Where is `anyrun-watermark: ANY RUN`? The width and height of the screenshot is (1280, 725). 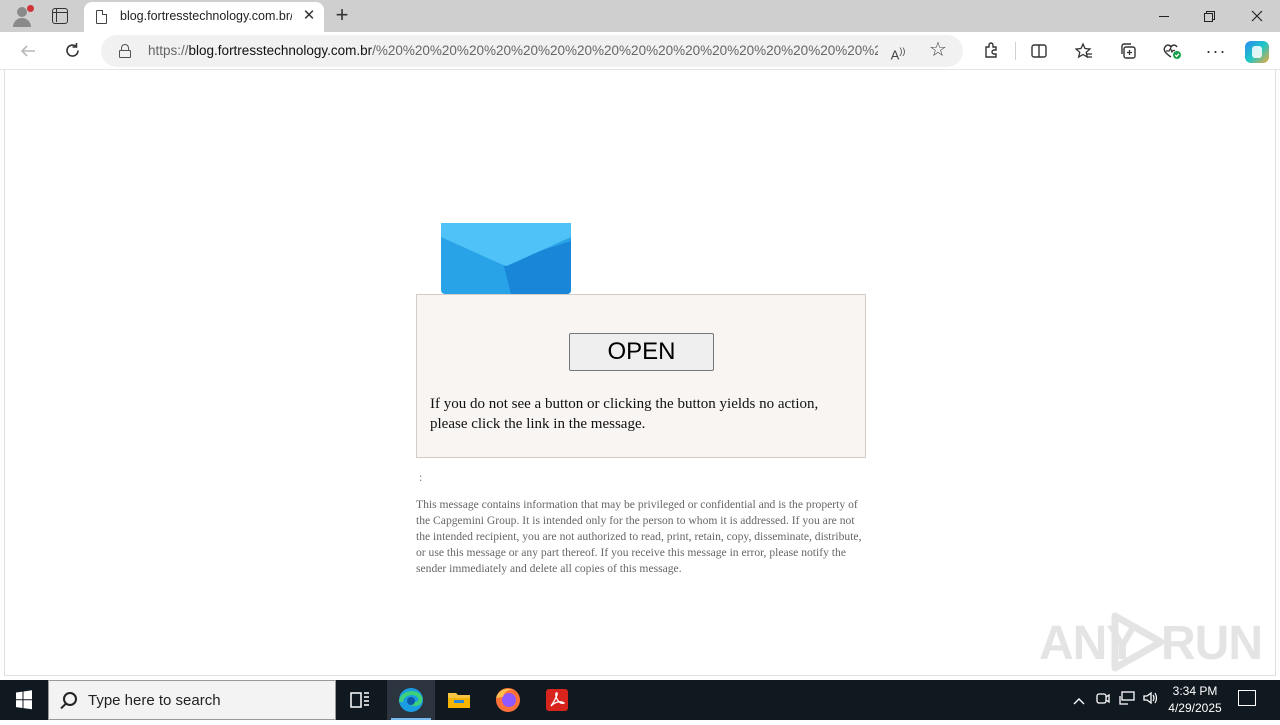 anyrun-watermark: ANY RUN is located at coordinates (1151, 641).